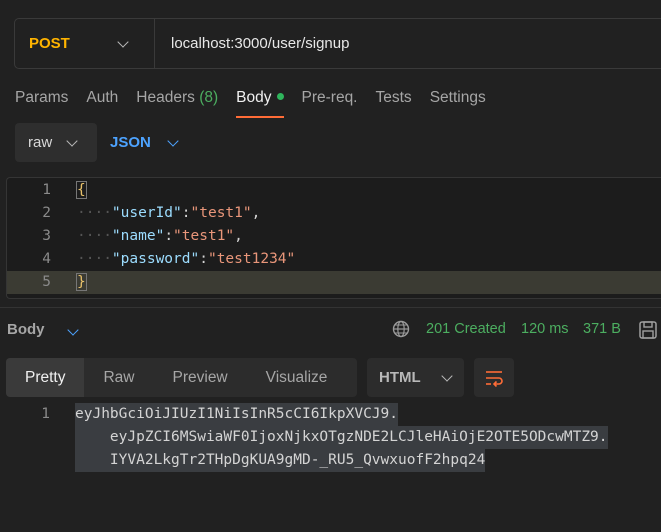  I want to click on close-brace: }, so click(81, 282).